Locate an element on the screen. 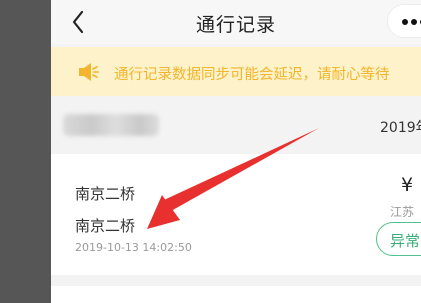 This screenshot has width=421, height=303. blurred-plate-number is located at coordinates (111, 125).